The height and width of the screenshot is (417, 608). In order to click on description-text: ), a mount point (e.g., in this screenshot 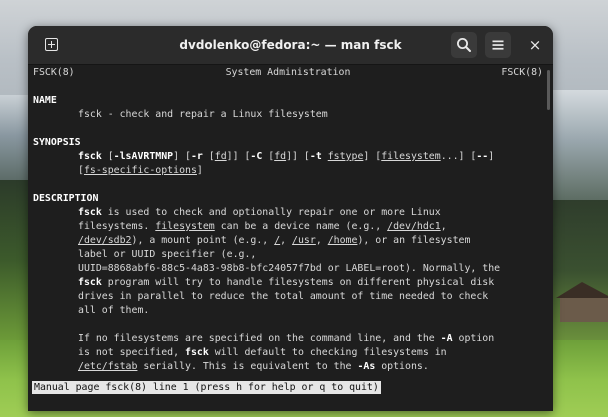, I will do `click(203, 240)`.